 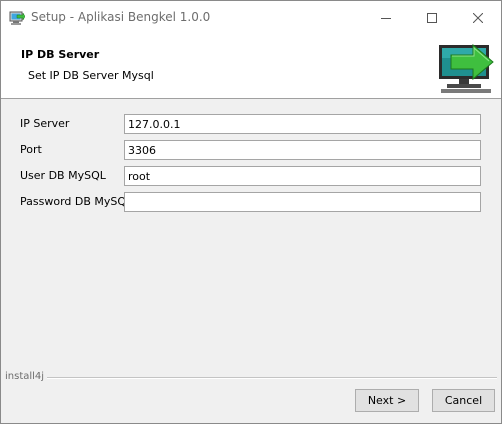 What do you see at coordinates (463, 400) in the screenshot?
I see `cancel-button: Cancel` at bounding box center [463, 400].